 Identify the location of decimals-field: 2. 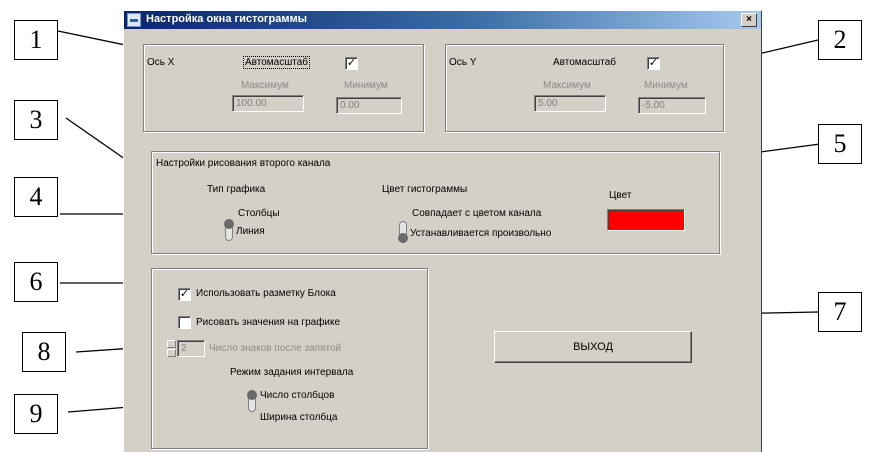
(191, 348).